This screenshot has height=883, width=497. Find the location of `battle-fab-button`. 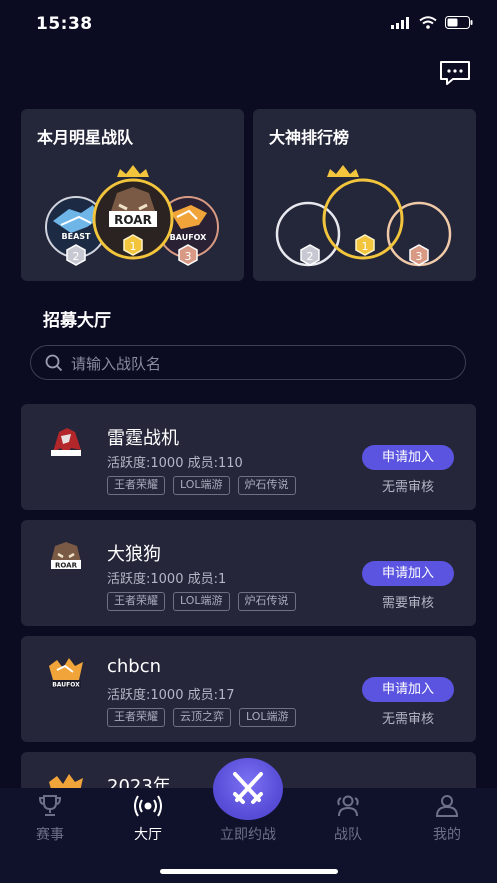

battle-fab-button is located at coordinates (248, 789).